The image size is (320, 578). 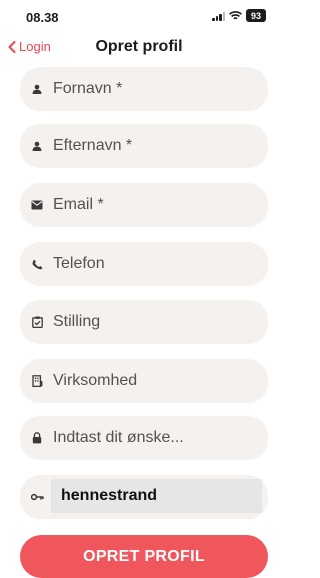 What do you see at coordinates (144, 322) in the screenshot?
I see `job-title-field: Stilling` at bounding box center [144, 322].